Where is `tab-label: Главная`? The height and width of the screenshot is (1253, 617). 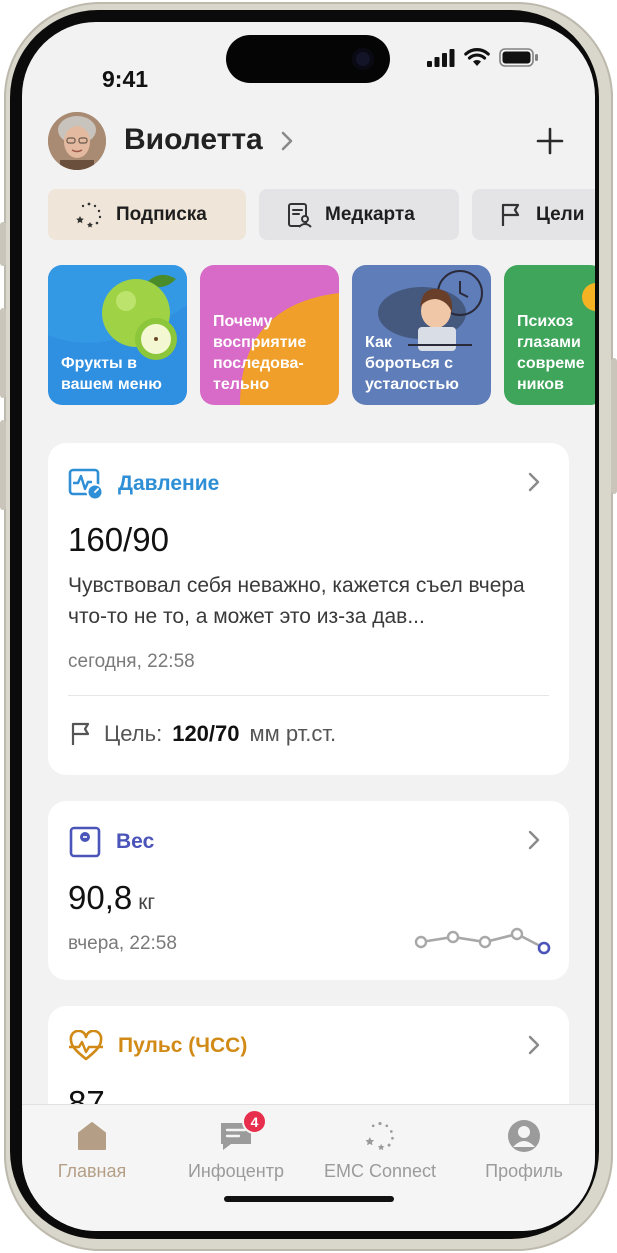
tab-label: Главная is located at coordinates (92, 1171).